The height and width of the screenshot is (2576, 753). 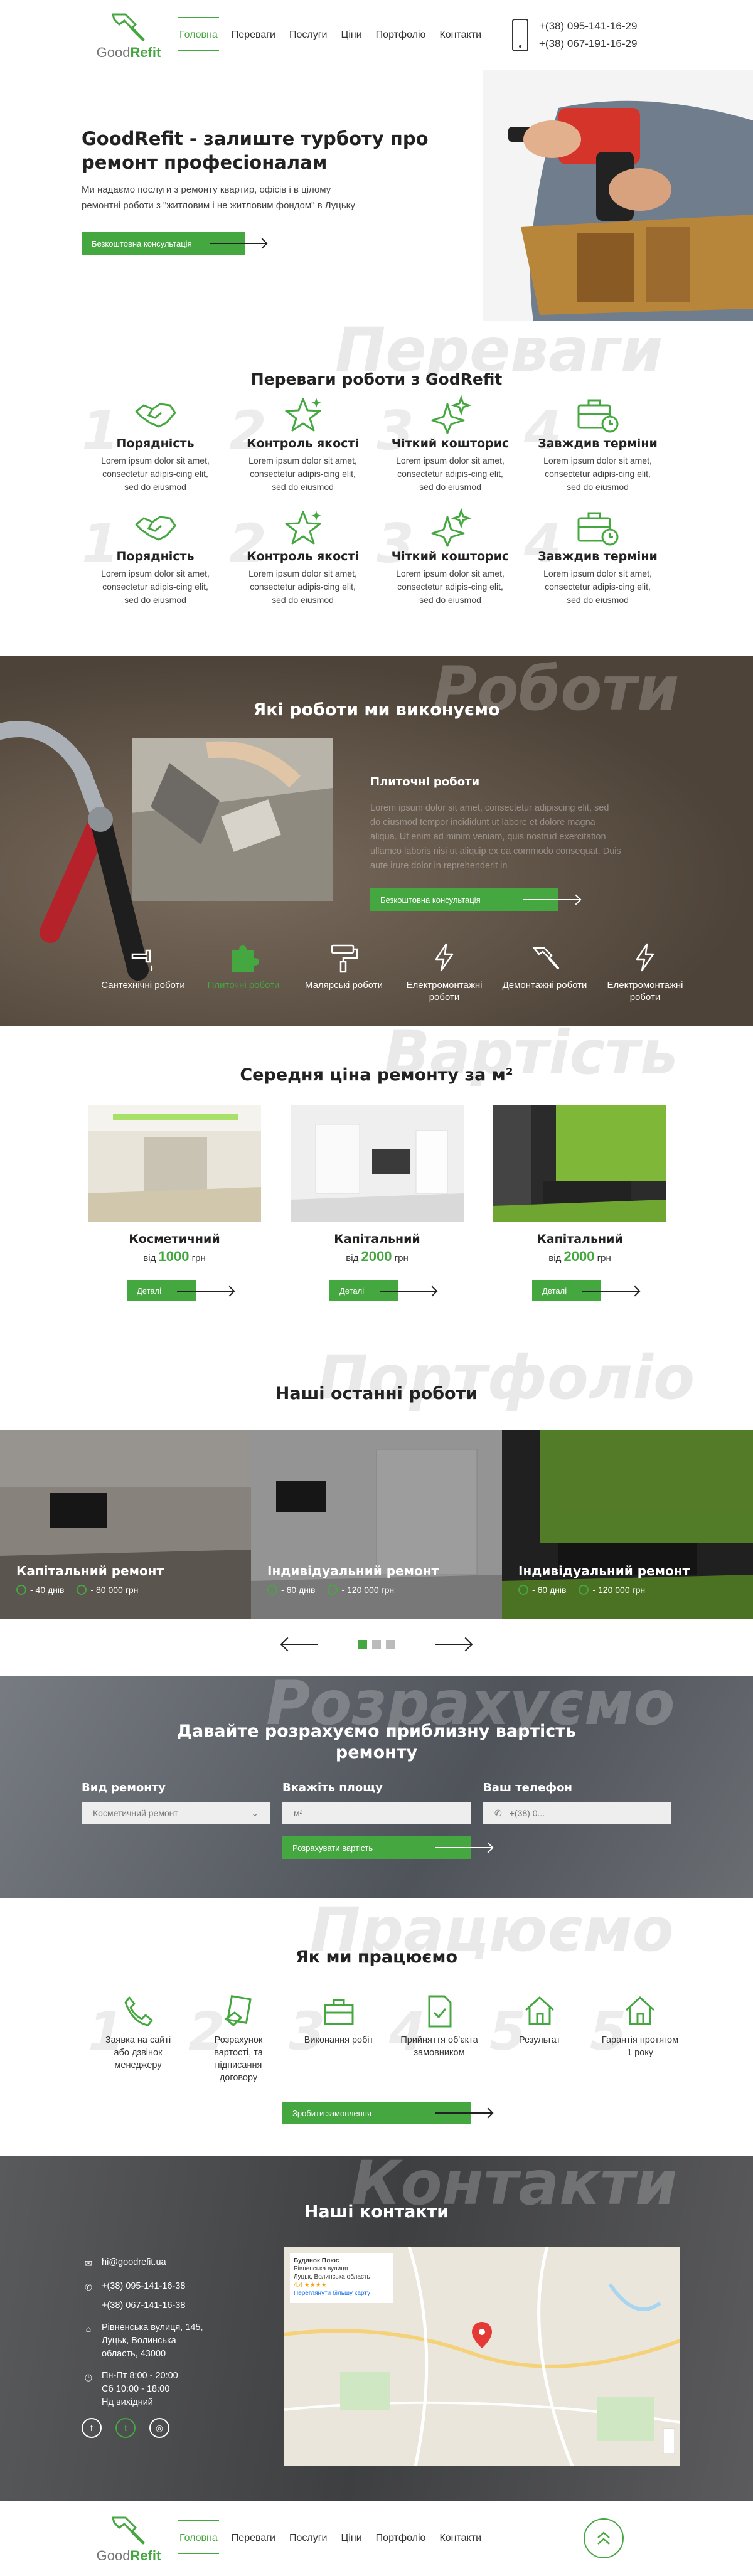 What do you see at coordinates (125, 1524) in the screenshot?
I see `portfolio-slide: Капітальний ремонт - 40 днів - 80 000 грн` at bounding box center [125, 1524].